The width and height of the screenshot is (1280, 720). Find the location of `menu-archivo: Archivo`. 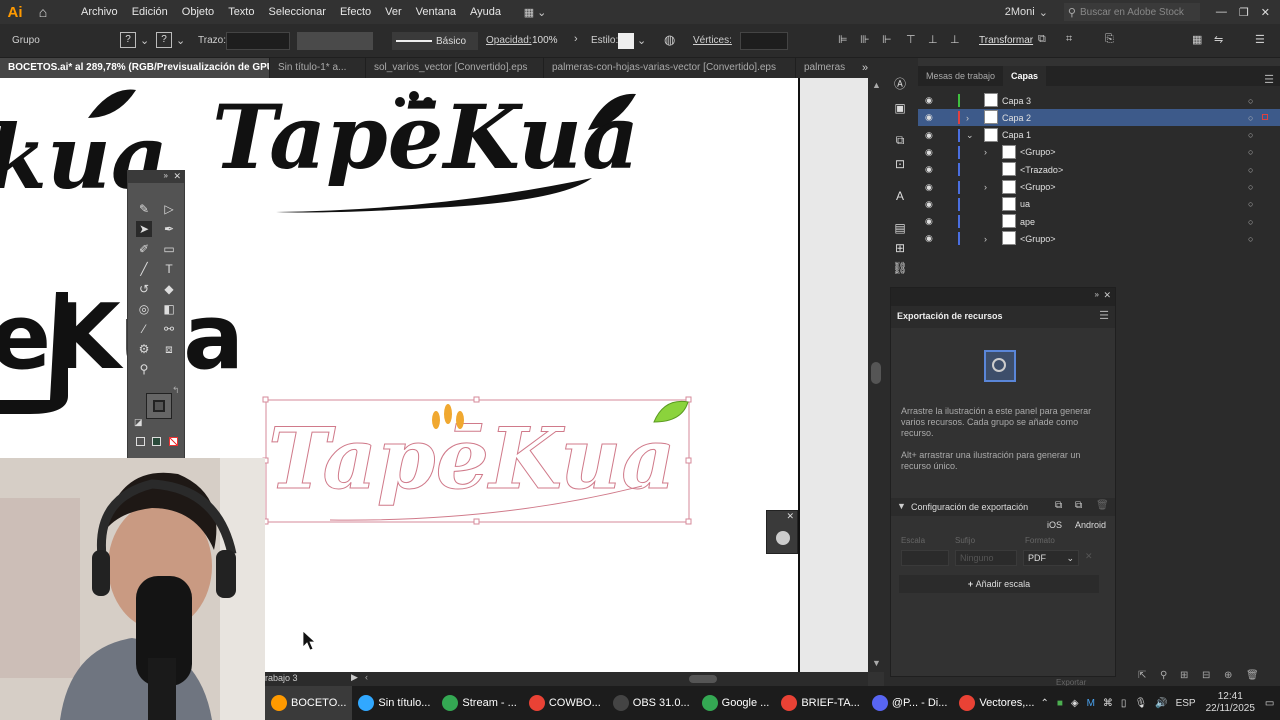

menu-archivo: Archivo is located at coordinates (99, 12).